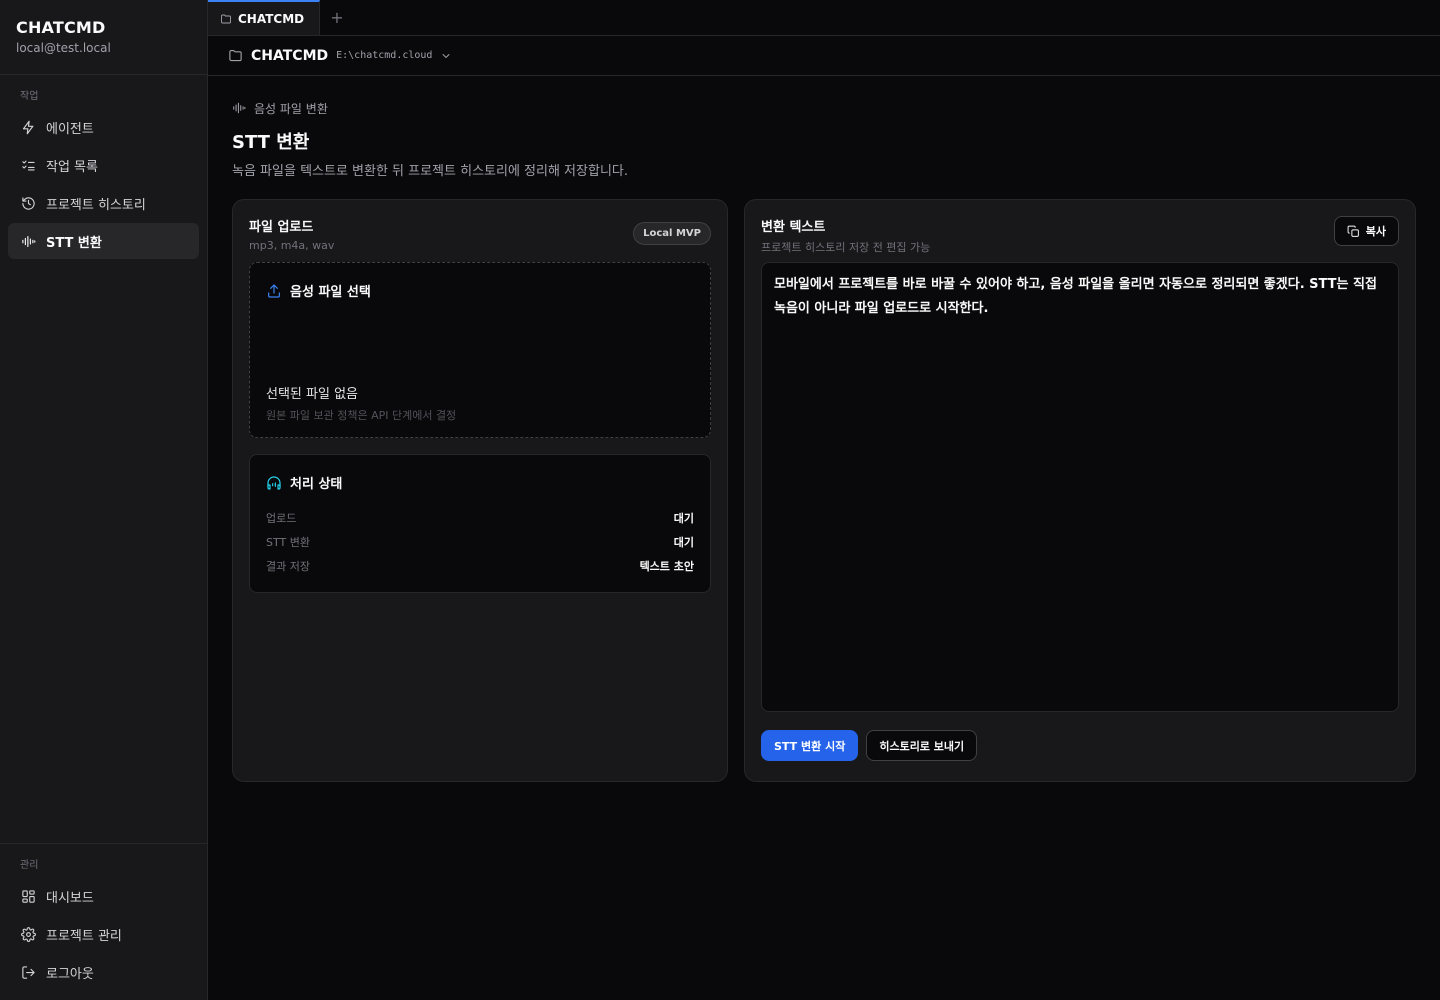  Describe the element at coordinates (824, 56) in the screenshot. I see `project-path-bar: CHATCMD E:\chatcmd.cloud` at that location.